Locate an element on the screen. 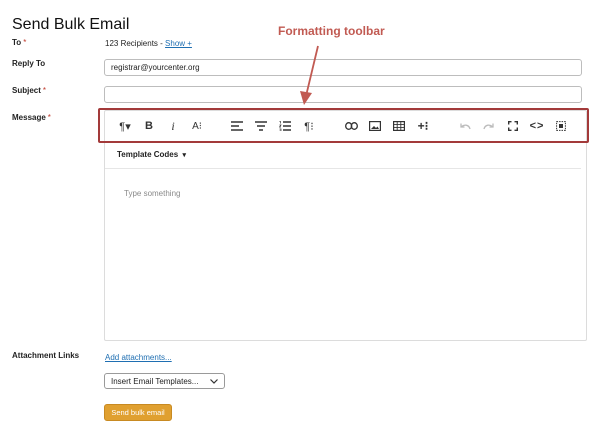 The width and height of the screenshot is (600, 446). redo-button is located at coordinates (489, 126).